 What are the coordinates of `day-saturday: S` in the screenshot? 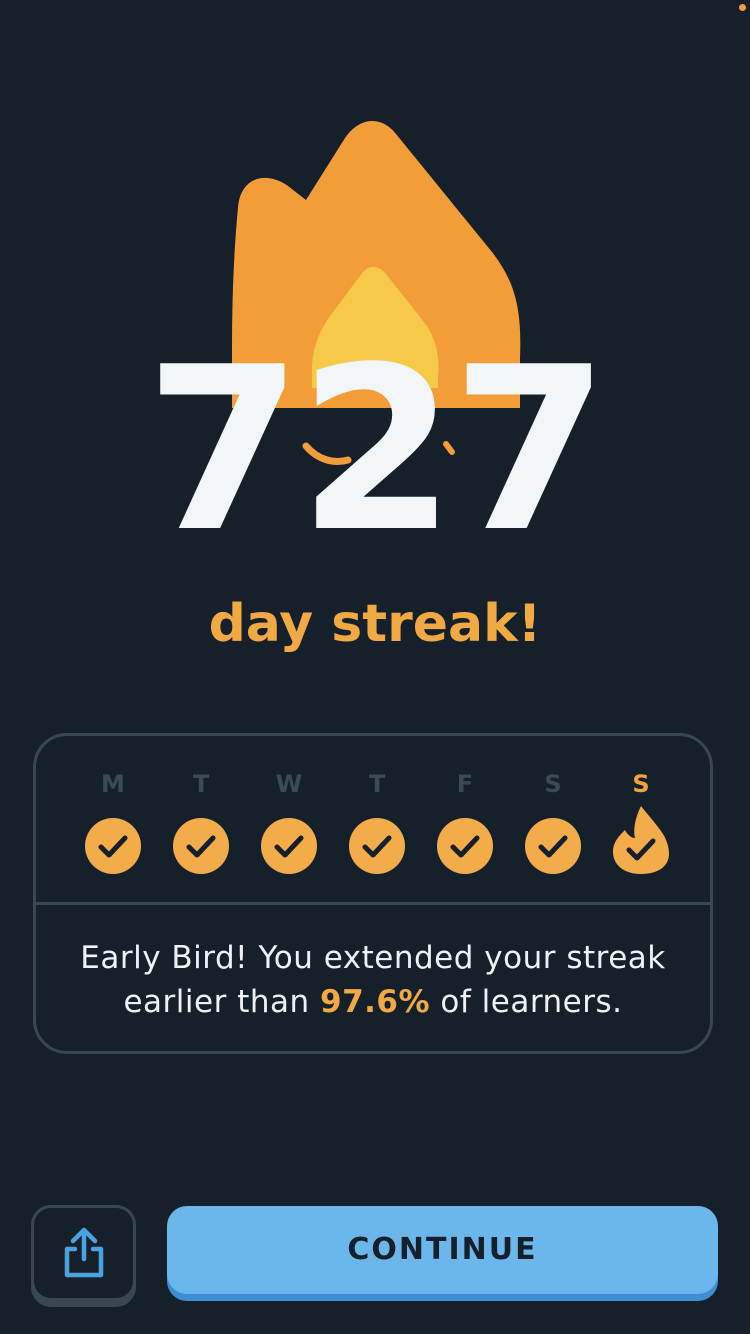 It's located at (553, 836).